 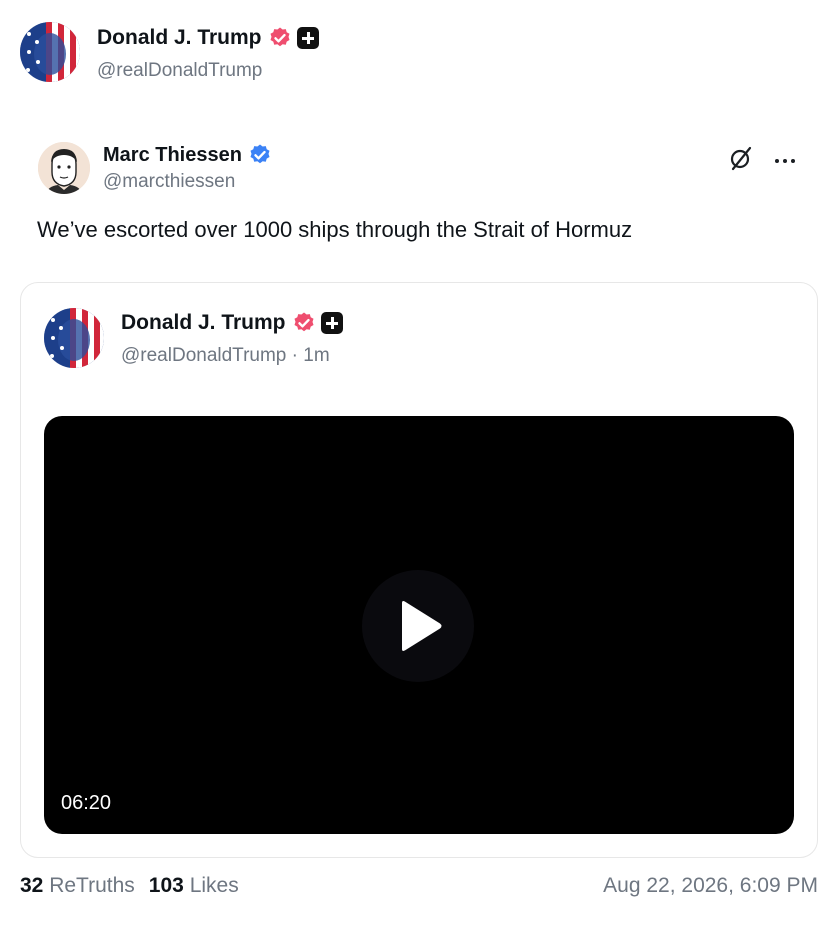 I want to click on video-duration: 06:20, so click(x=86, y=803).